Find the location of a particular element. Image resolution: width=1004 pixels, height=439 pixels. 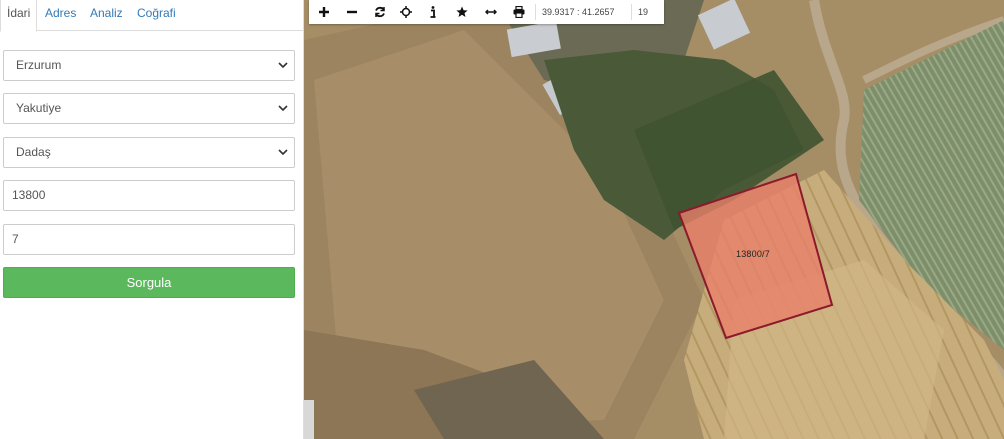

coordinate-readout: 39.9317 : 41.2657 is located at coordinates (585, 12).